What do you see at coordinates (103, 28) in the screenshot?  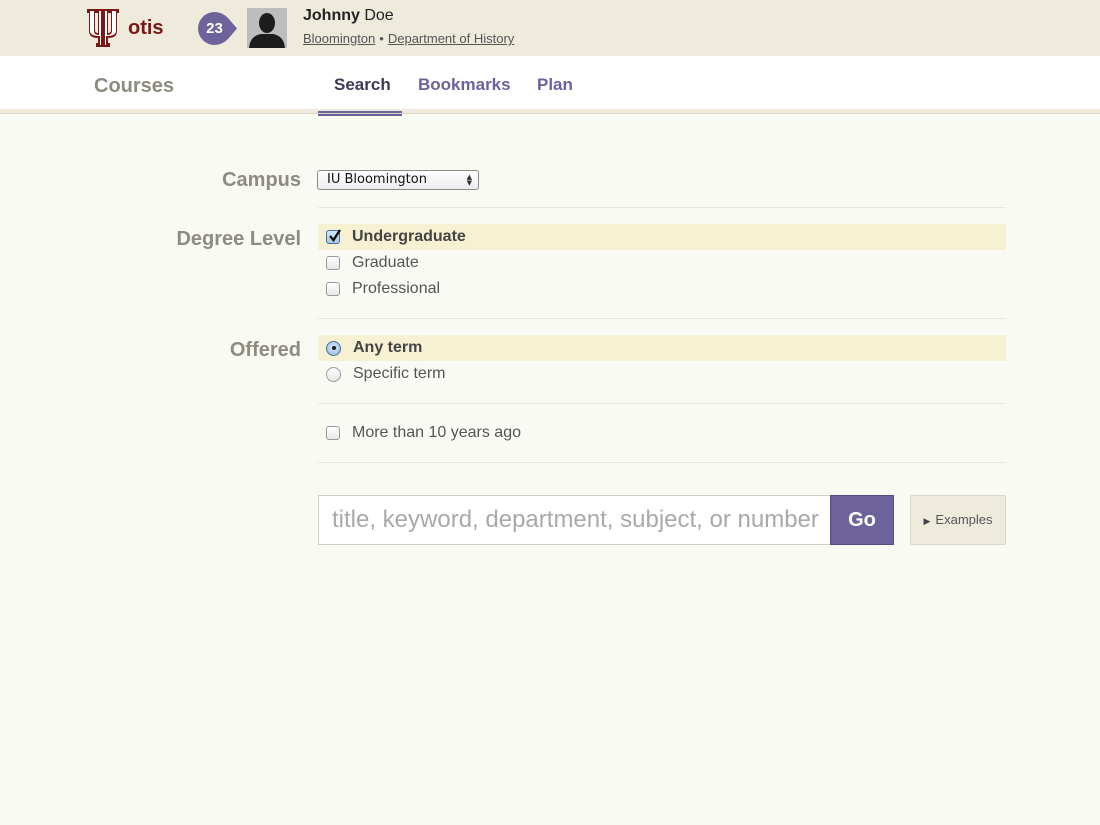 I see `iu-trident-logo-icon` at bounding box center [103, 28].